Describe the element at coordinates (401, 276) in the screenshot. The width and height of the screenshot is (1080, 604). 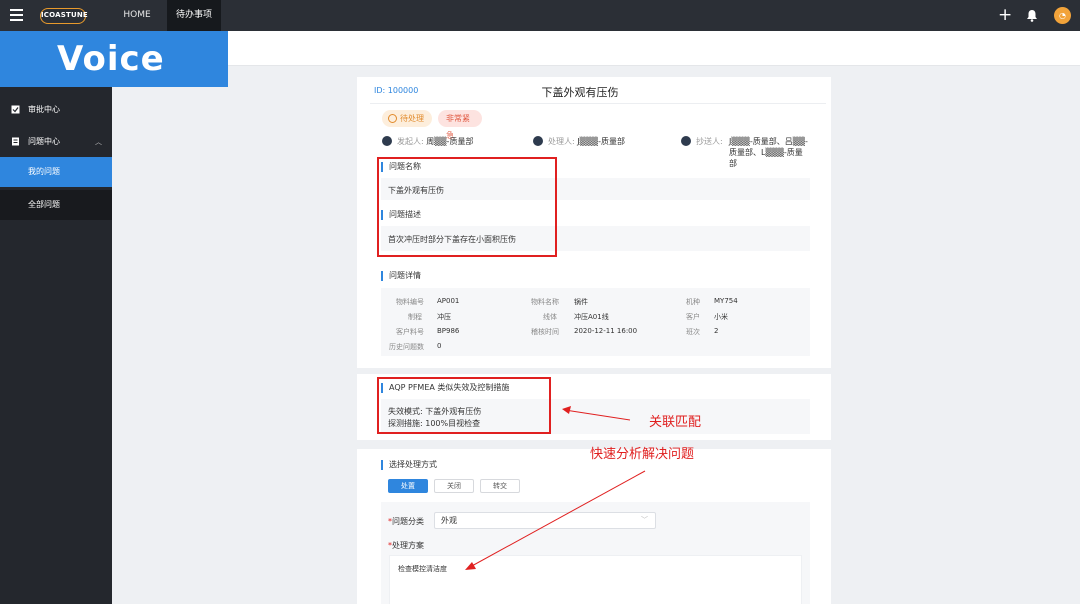
I see `details-heading: 问题详情` at that location.